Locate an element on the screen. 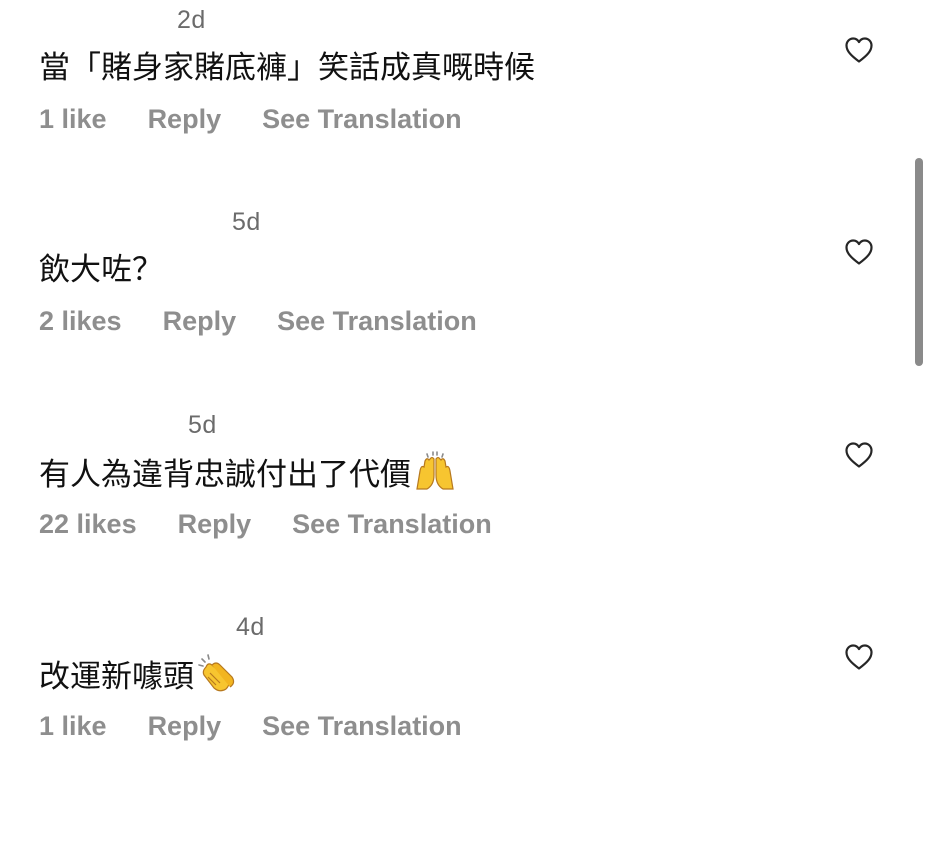 The image size is (946, 852). clapping-hands-emoji-icon is located at coordinates (219, 679).